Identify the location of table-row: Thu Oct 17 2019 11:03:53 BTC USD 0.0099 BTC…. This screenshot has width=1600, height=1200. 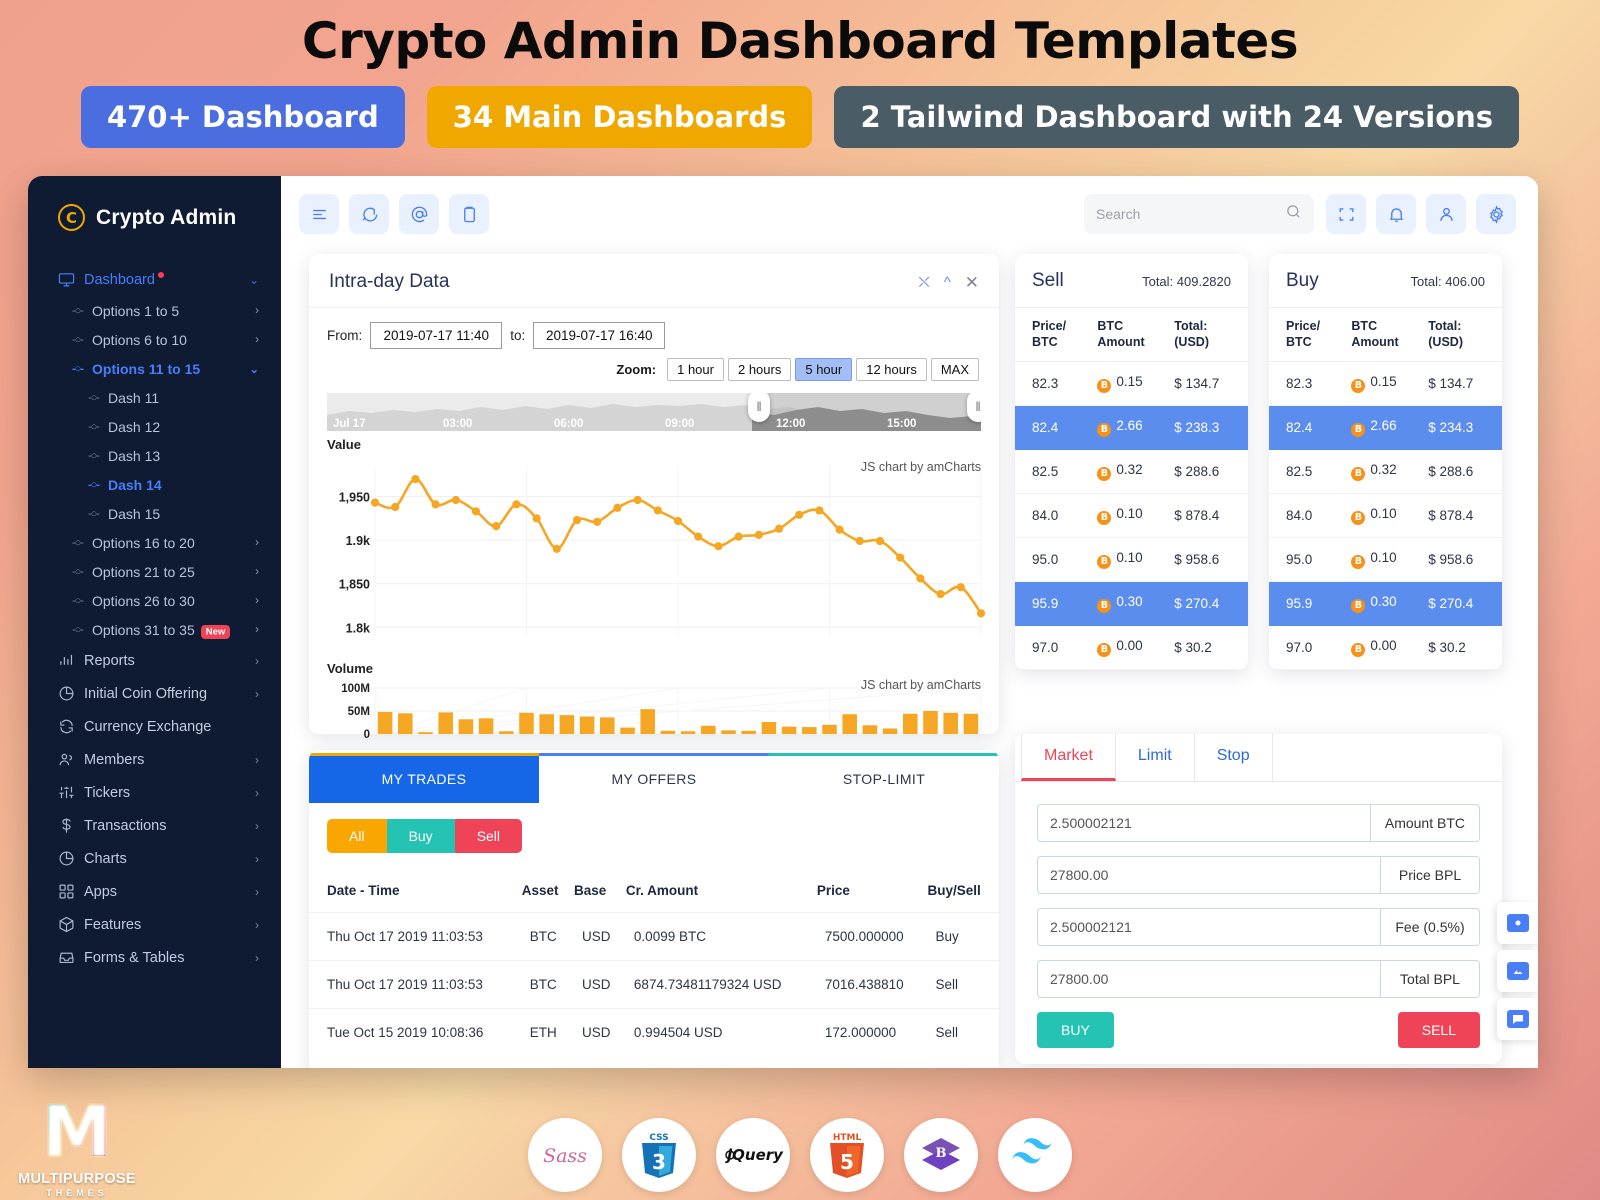
(654, 936).